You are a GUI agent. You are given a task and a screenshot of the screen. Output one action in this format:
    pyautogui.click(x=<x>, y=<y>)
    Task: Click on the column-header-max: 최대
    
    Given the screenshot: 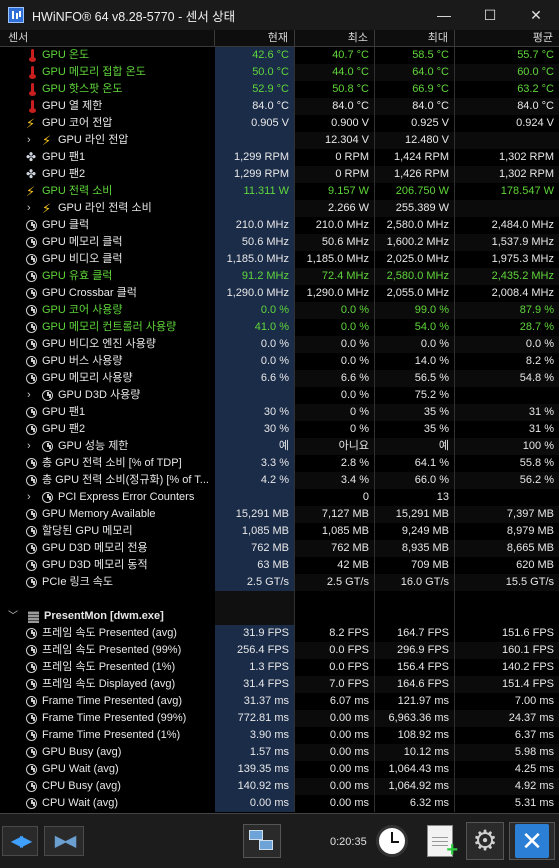 What is the action you would take?
    pyautogui.click(x=415, y=38)
    